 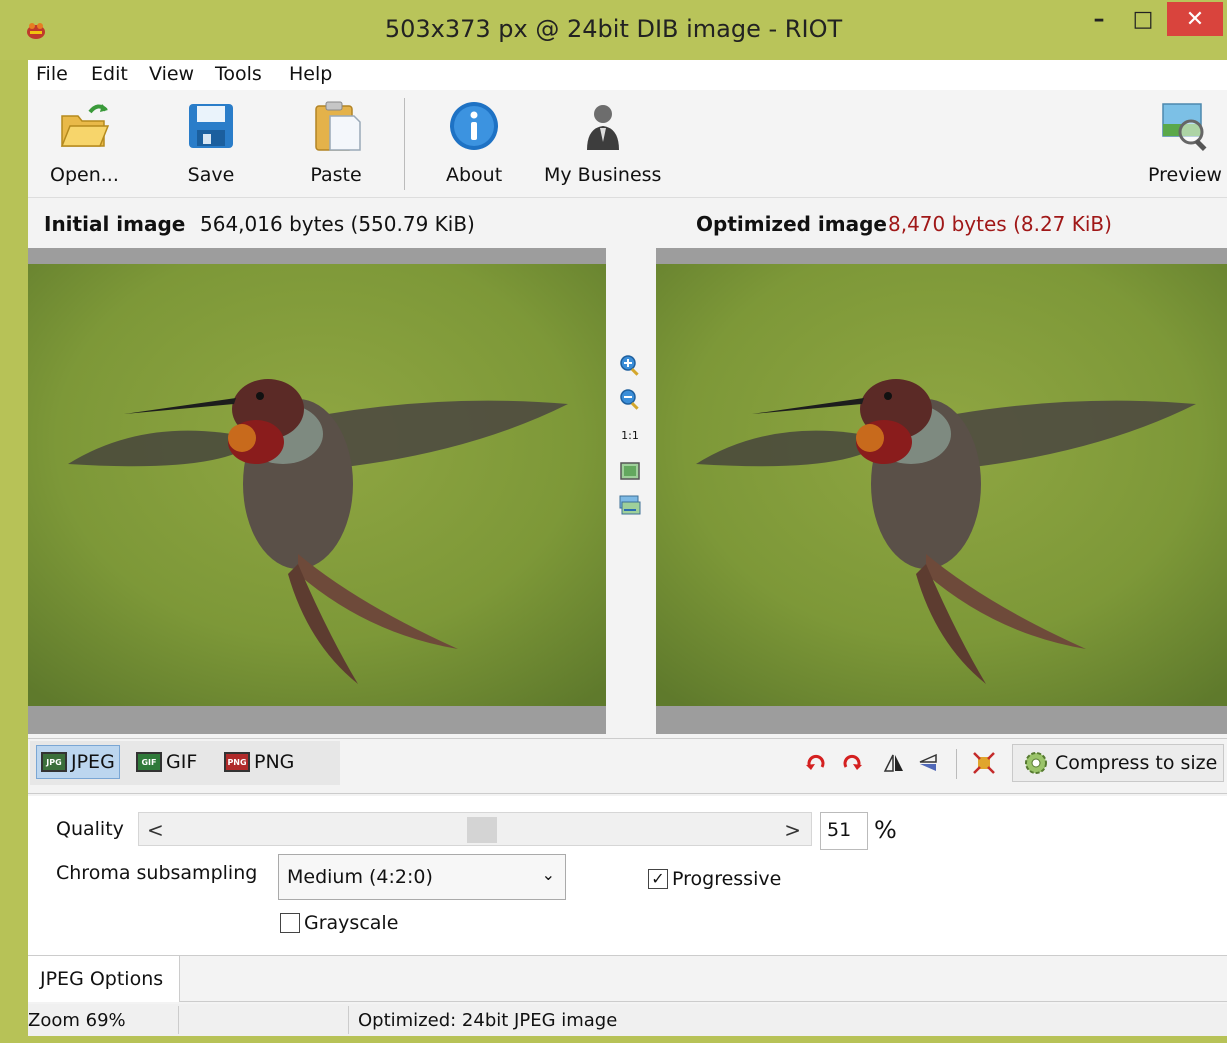 I want to click on close-button: ✕, so click(x=1195, y=19).